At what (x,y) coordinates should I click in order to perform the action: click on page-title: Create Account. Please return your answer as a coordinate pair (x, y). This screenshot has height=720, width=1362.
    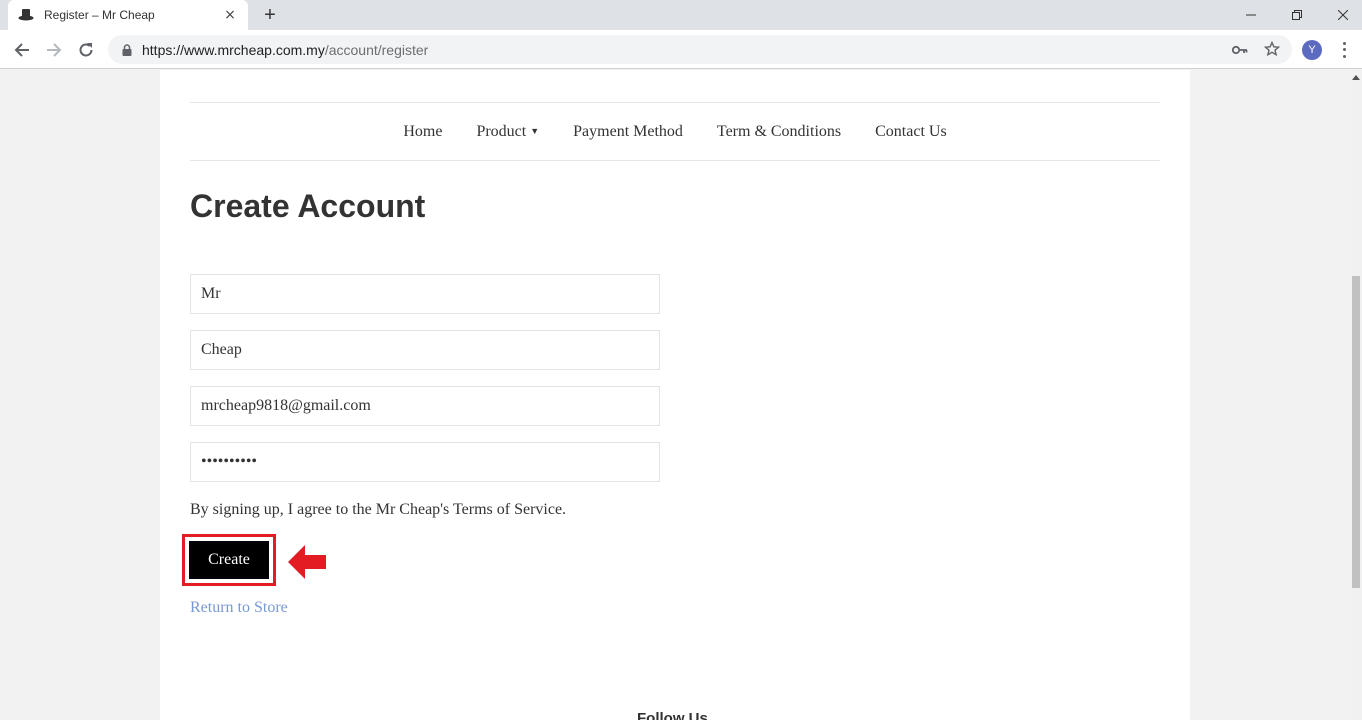
    Looking at the image, I should click on (308, 206).